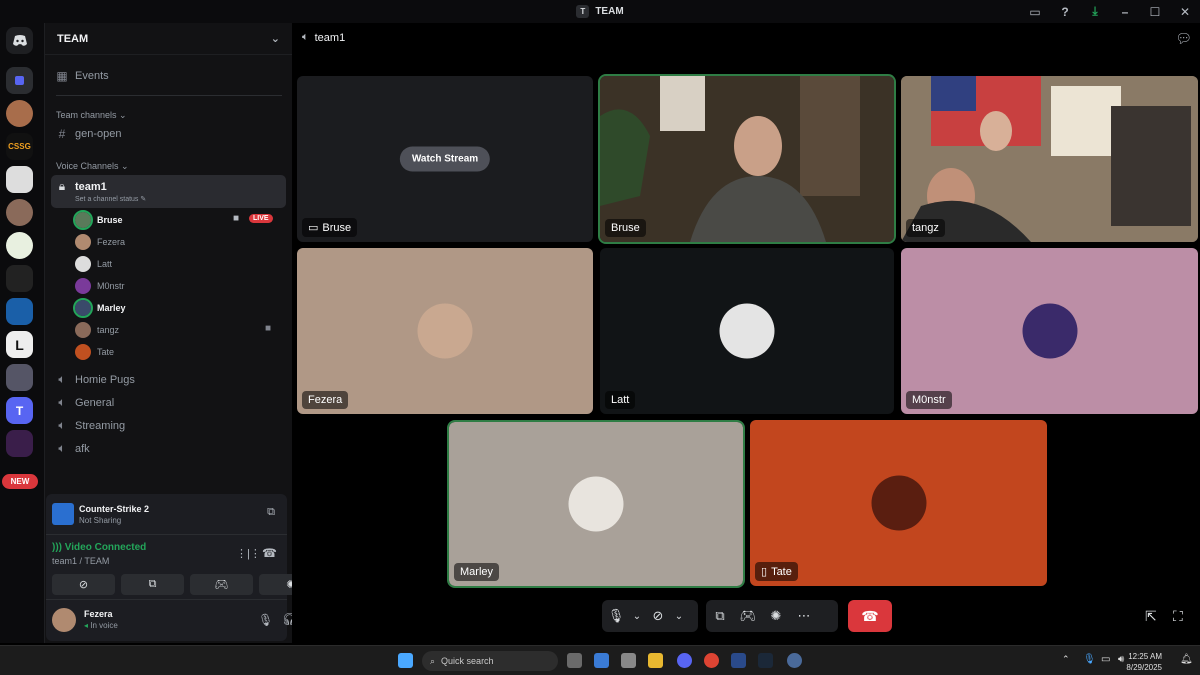  Describe the element at coordinates (658, 616) in the screenshot. I see `camera-off-icon: ⊘` at that location.